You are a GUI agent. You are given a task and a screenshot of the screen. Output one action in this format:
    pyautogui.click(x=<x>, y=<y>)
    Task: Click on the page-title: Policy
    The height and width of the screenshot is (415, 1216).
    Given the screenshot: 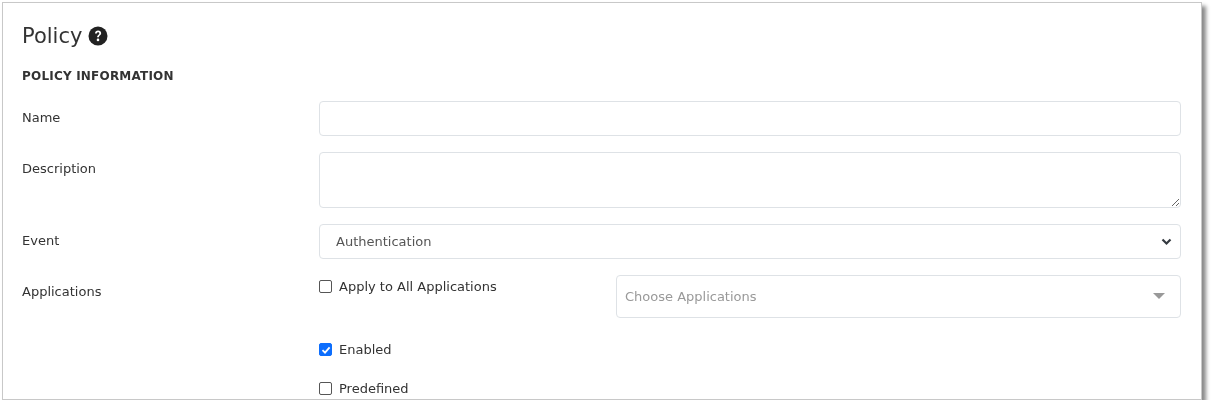 What is the action you would take?
    pyautogui.click(x=52, y=36)
    